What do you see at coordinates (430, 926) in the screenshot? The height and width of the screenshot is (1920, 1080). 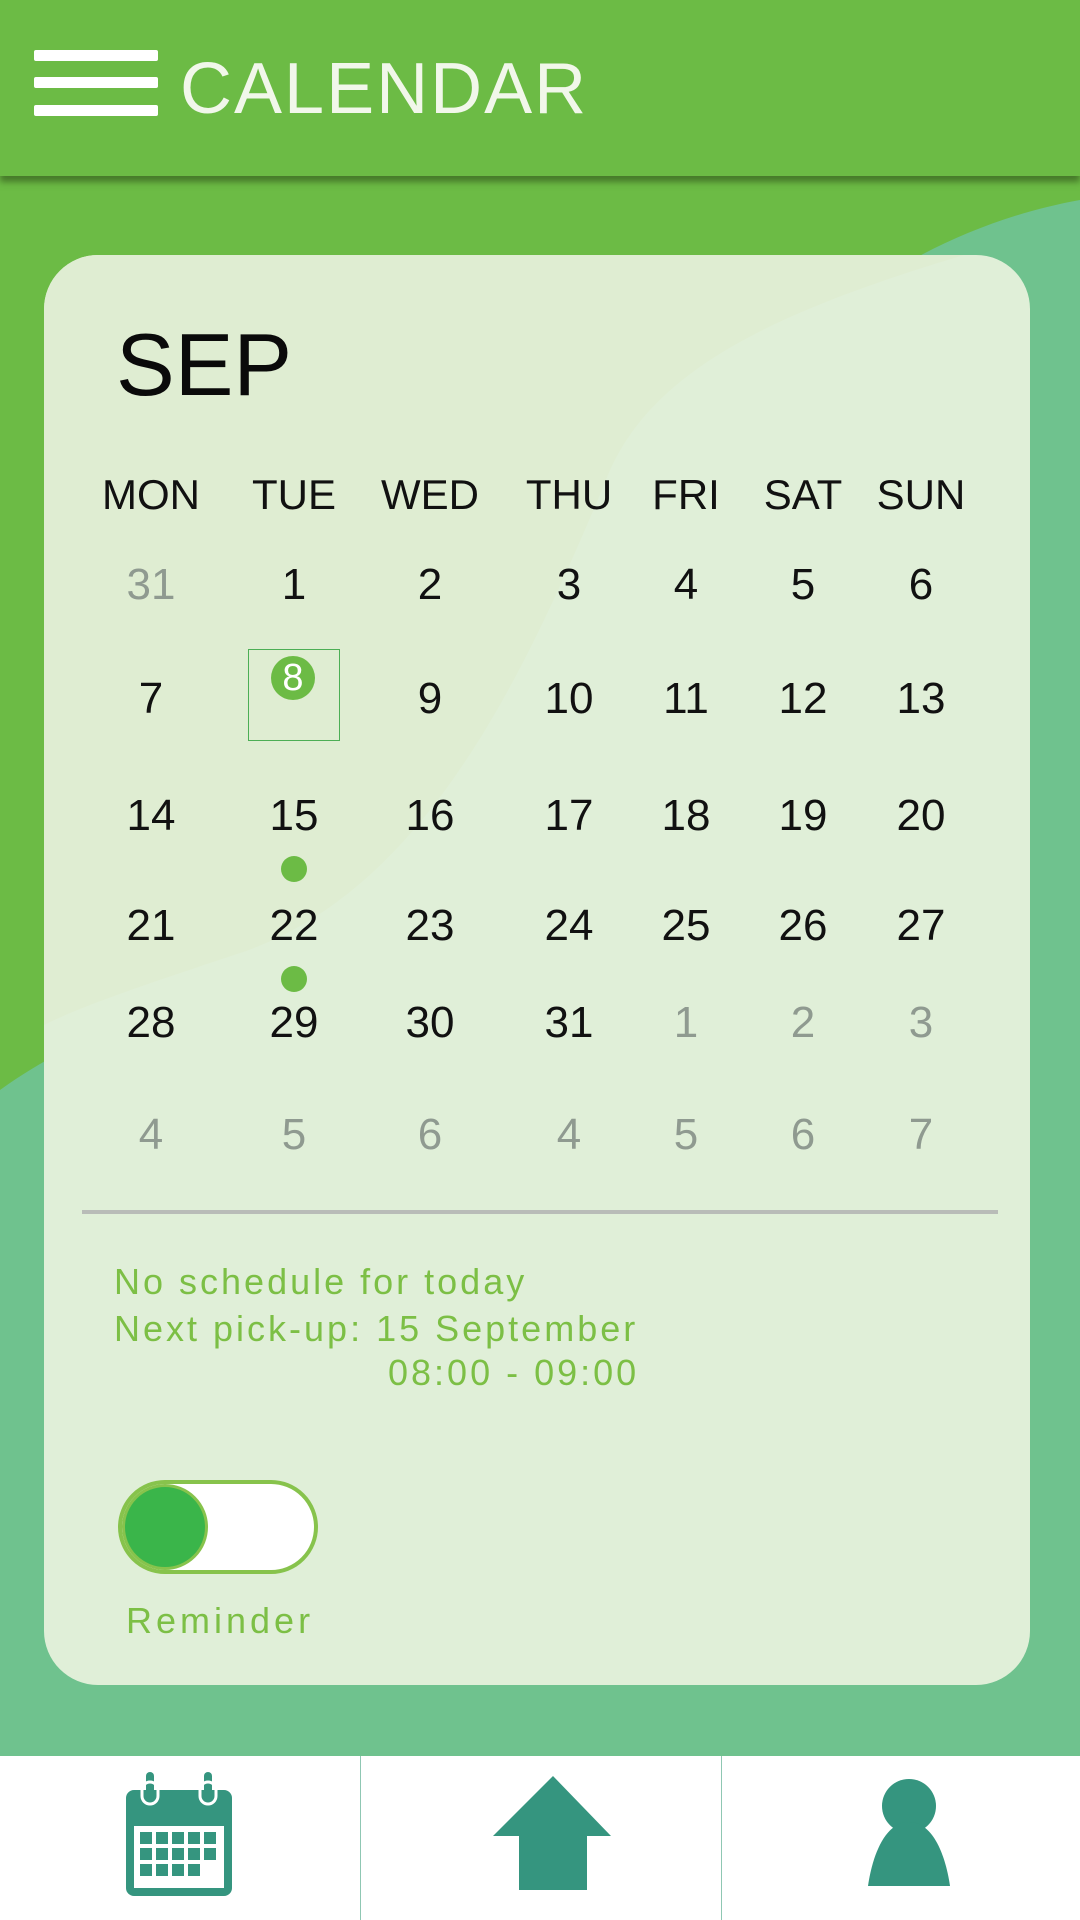 I see `calendar-day: 23` at bounding box center [430, 926].